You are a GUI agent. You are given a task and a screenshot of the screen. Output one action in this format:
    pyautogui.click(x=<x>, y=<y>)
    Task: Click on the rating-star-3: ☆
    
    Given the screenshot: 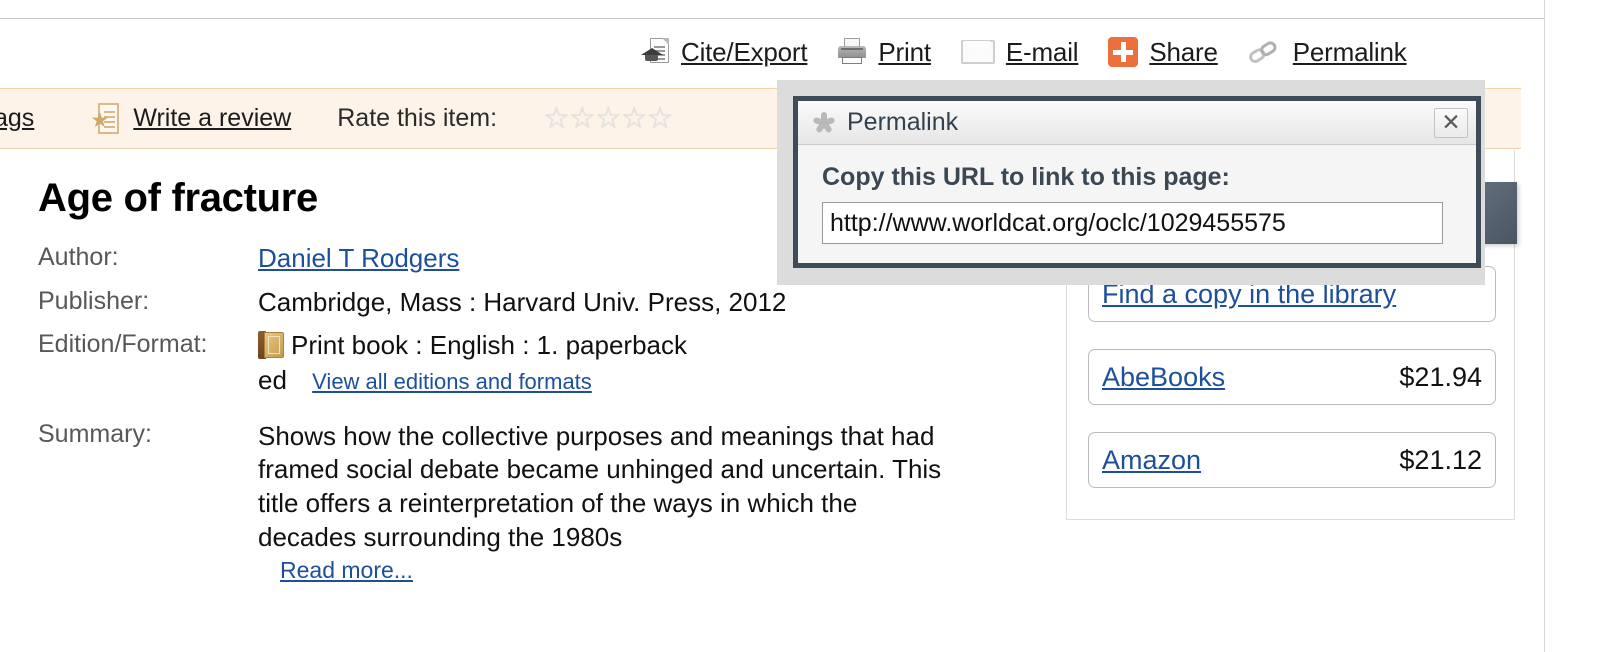 What is the action you would take?
    pyautogui.click(x=608, y=118)
    